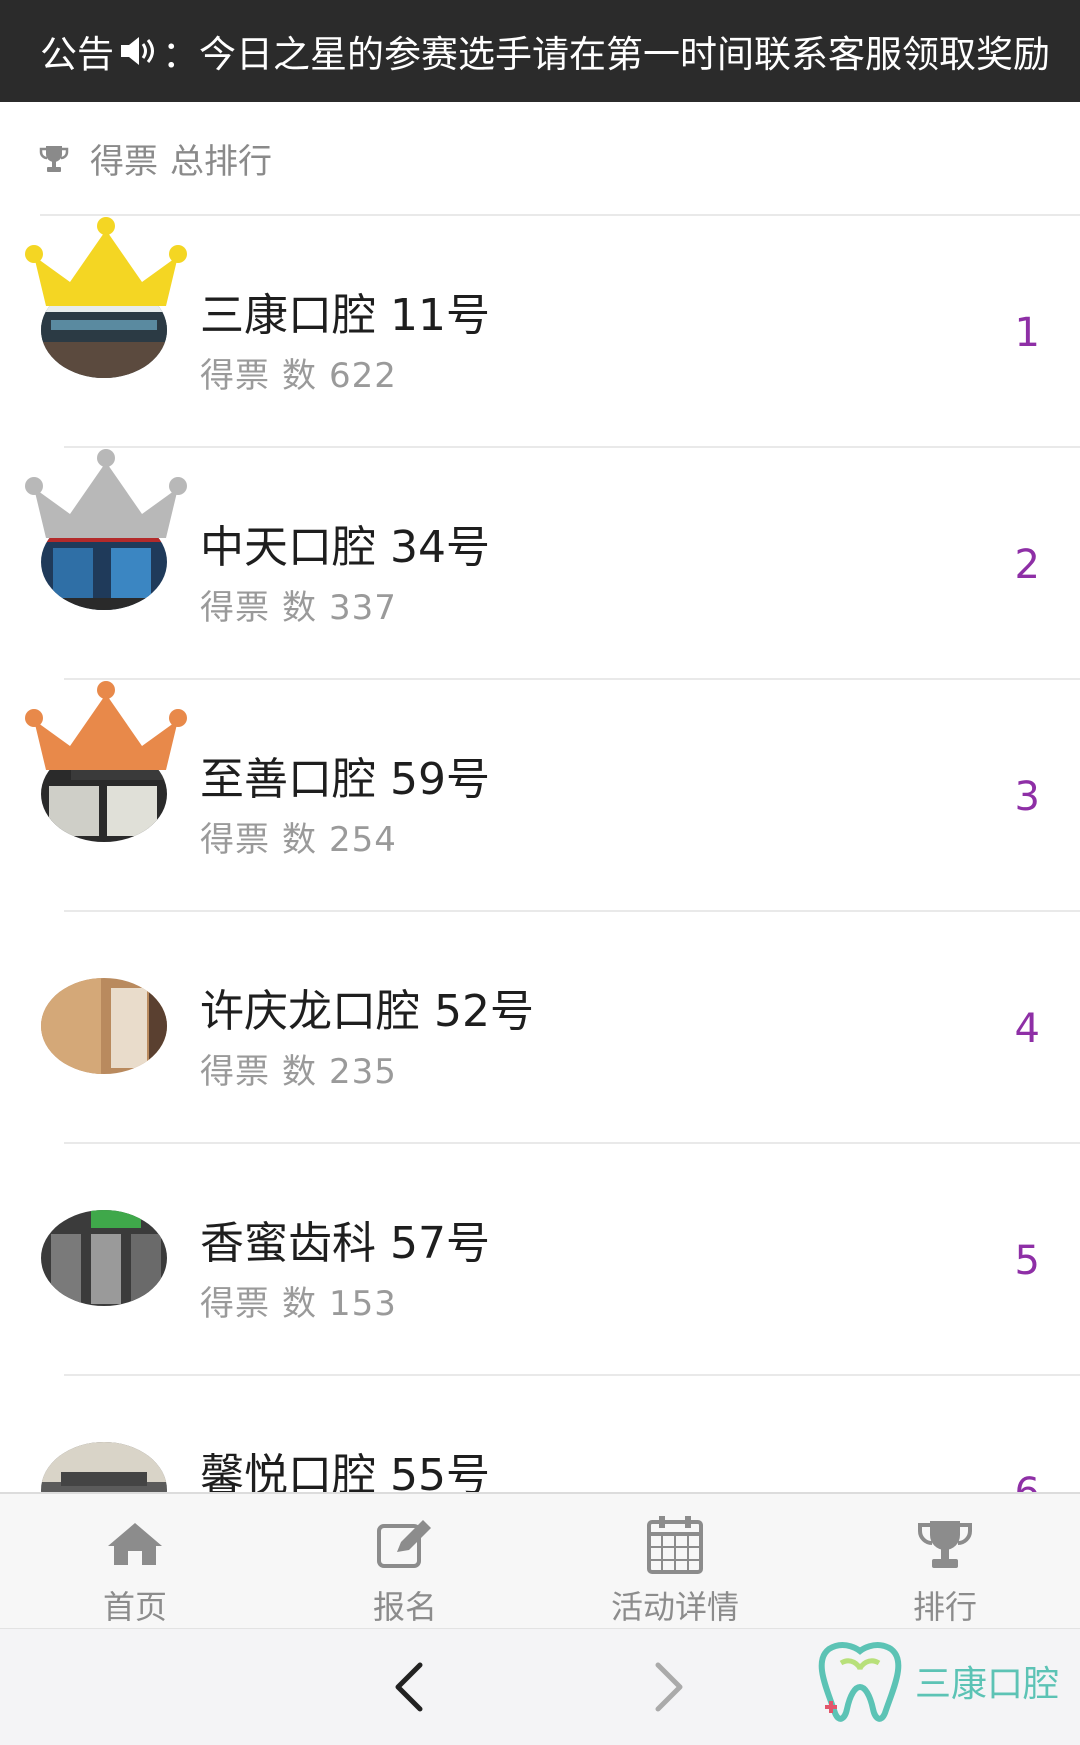 The height and width of the screenshot is (1745, 1080). I want to click on list-item: 至善口腔 59号 得票数 254 3, so click(540, 796).